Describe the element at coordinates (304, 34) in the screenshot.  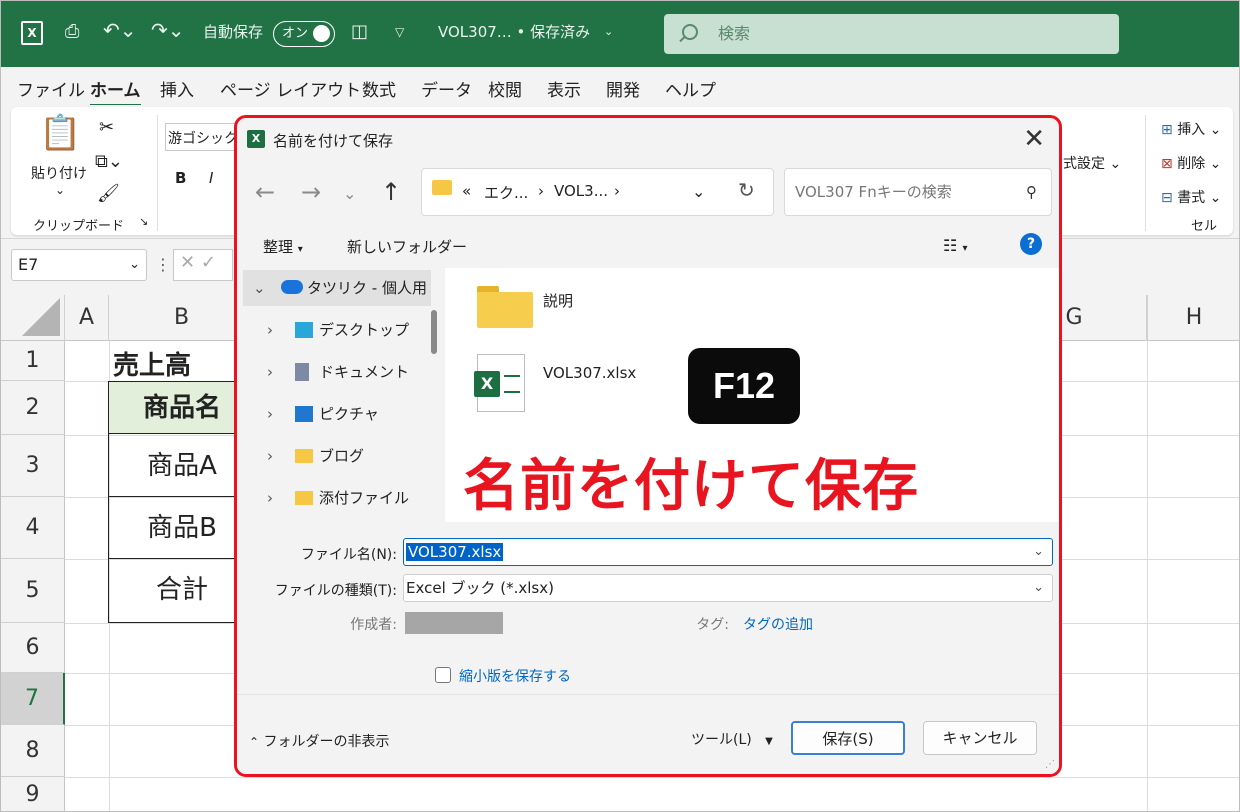
I see `autosave-toggle: オン` at that location.